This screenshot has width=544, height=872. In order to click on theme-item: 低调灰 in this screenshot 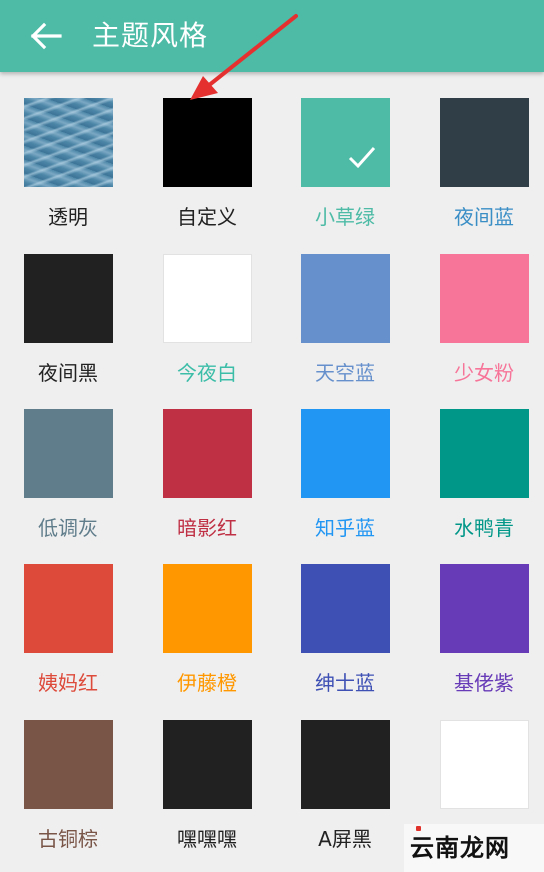, I will do `click(68, 474)`.